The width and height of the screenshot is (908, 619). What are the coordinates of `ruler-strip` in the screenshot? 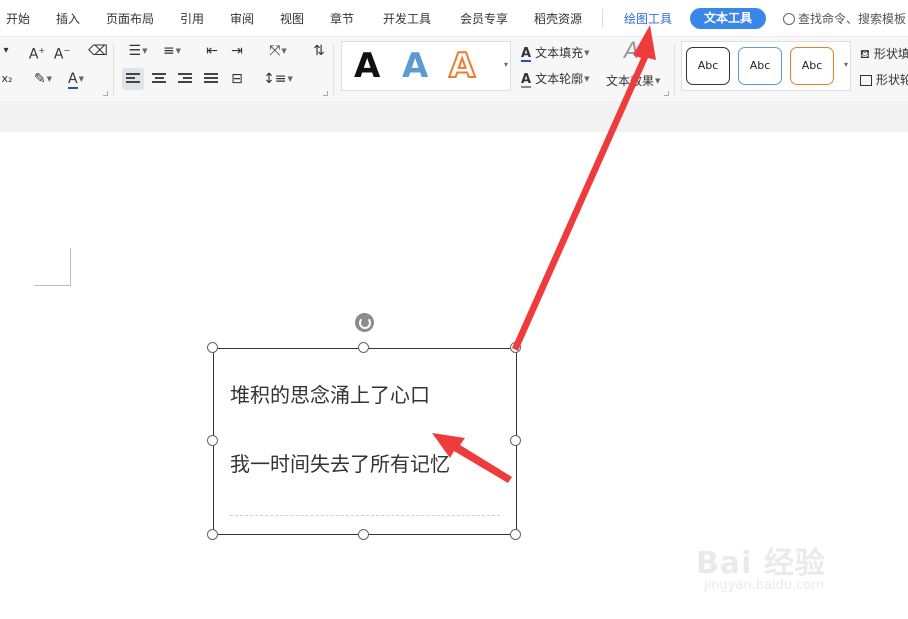 It's located at (454, 116).